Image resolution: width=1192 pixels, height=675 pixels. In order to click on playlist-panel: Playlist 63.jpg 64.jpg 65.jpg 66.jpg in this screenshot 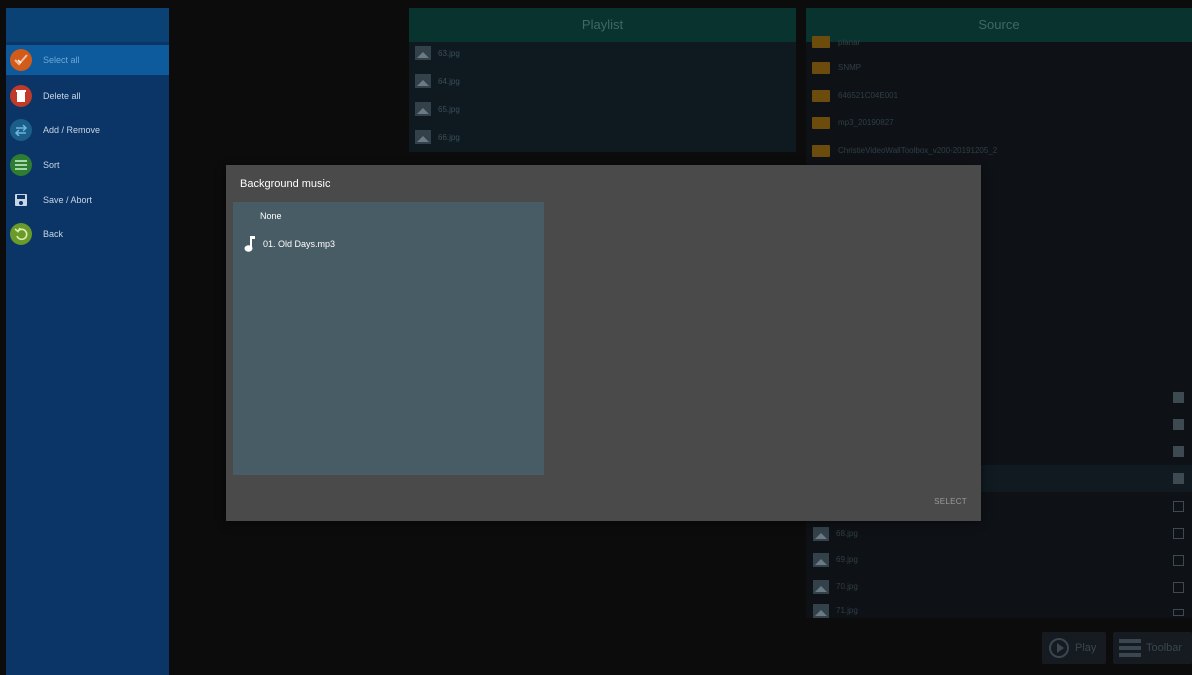, I will do `click(602, 80)`.